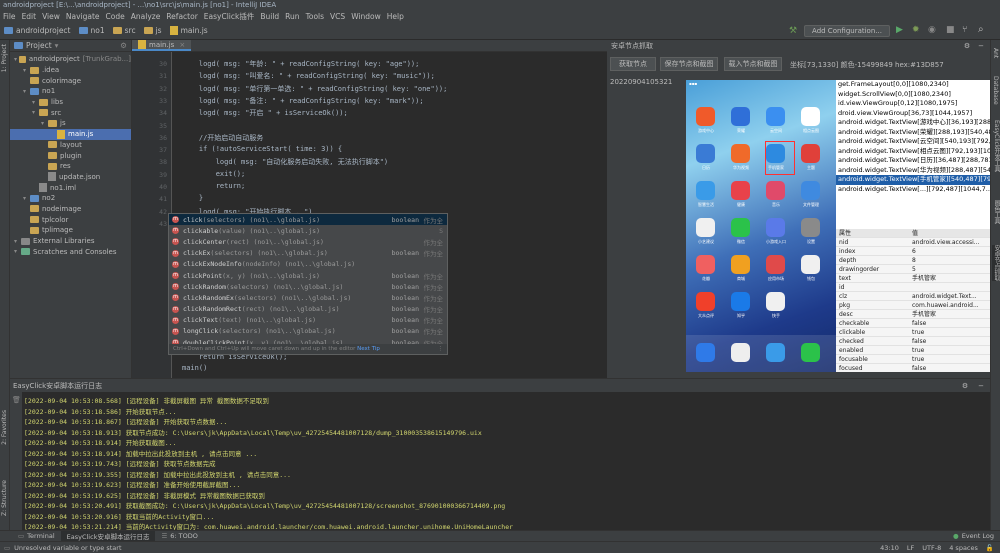 This screenshot has width=1000, height=553. I want to click on property-row: desc 手机管家, so click(913, 314).